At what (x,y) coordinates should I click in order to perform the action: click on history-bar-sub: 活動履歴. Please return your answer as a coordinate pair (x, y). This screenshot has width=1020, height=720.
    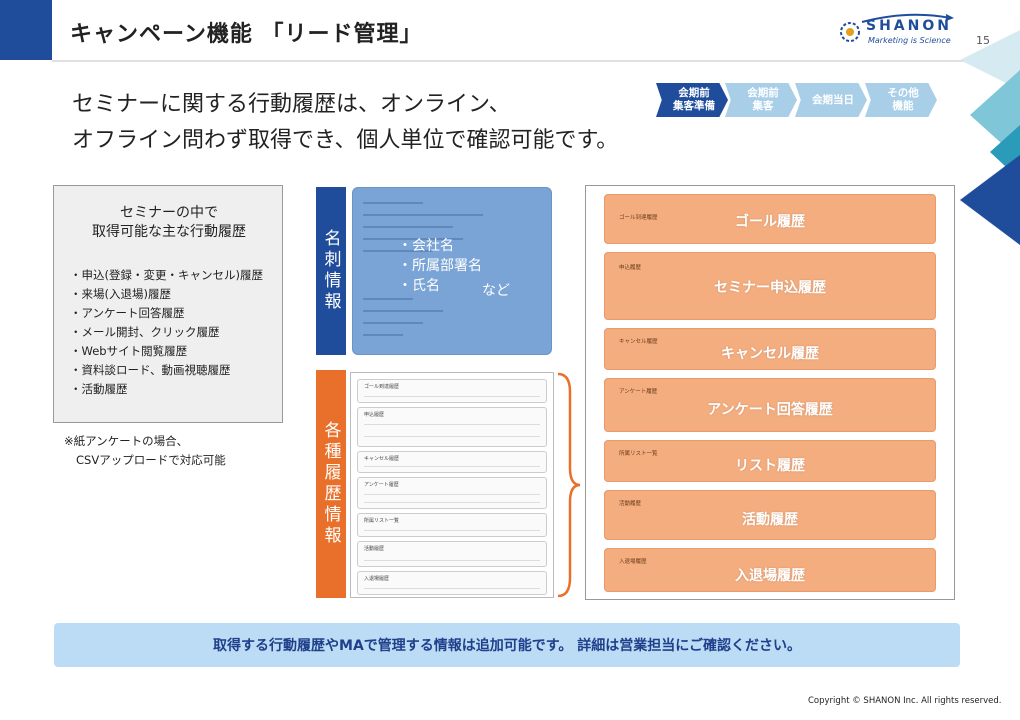
    Looking at the image, I should click on (630, 504).